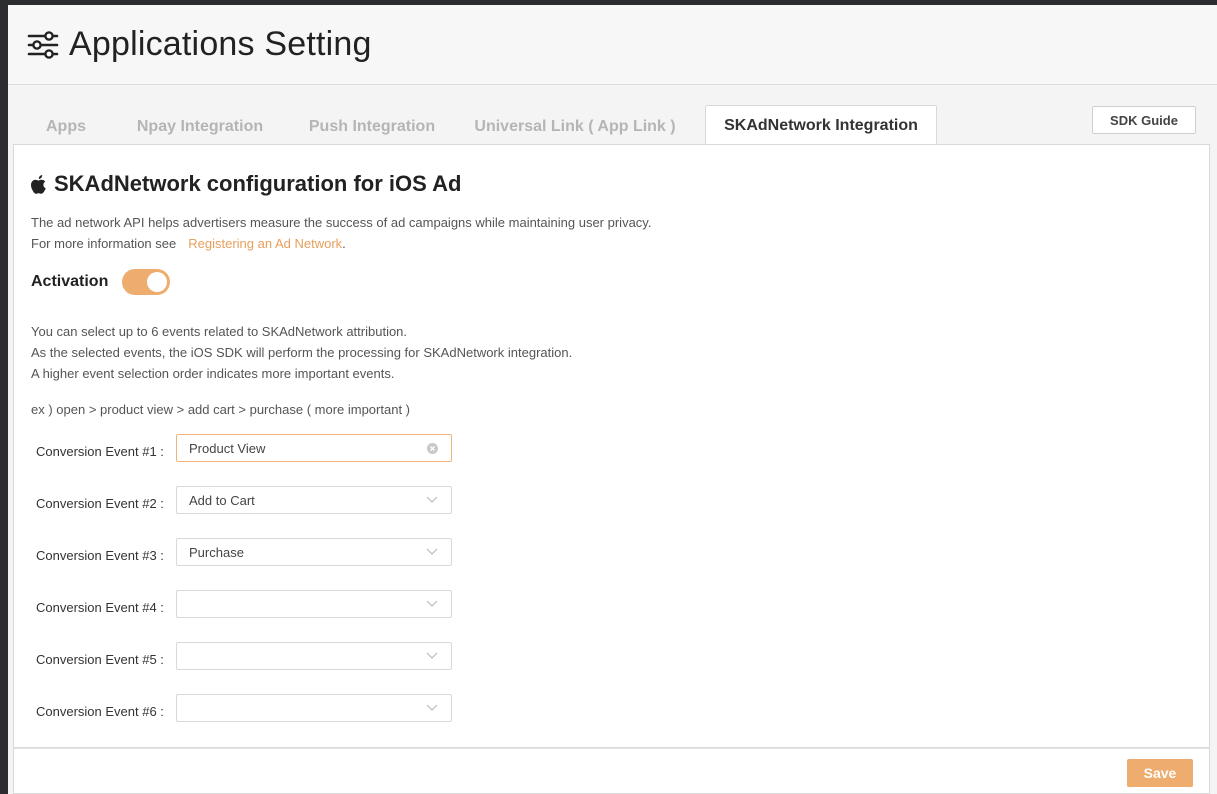 This screenshot has width=1217, height=794. Describe the element at coordinates (100, 711) in the screenshot. I see `conversion-event-label: Conversion Event #6 :` at that location.